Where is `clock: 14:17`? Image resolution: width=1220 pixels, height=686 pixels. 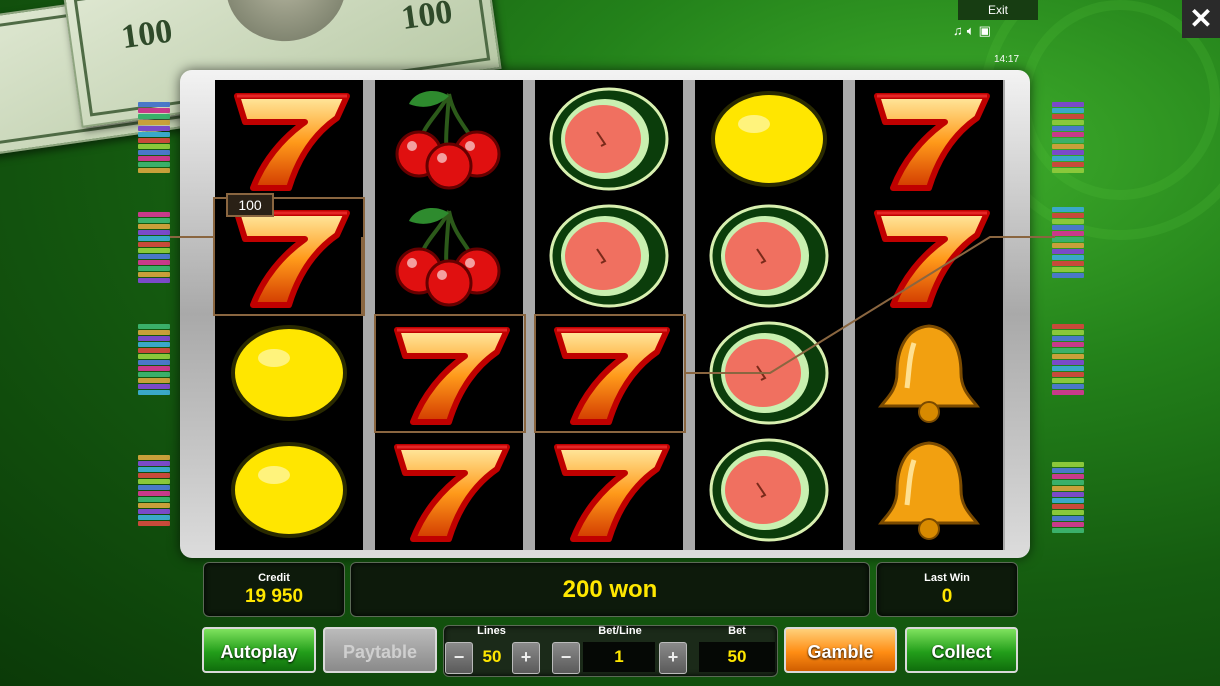 clock: 14:17 is located at coordinates (1007, 59).